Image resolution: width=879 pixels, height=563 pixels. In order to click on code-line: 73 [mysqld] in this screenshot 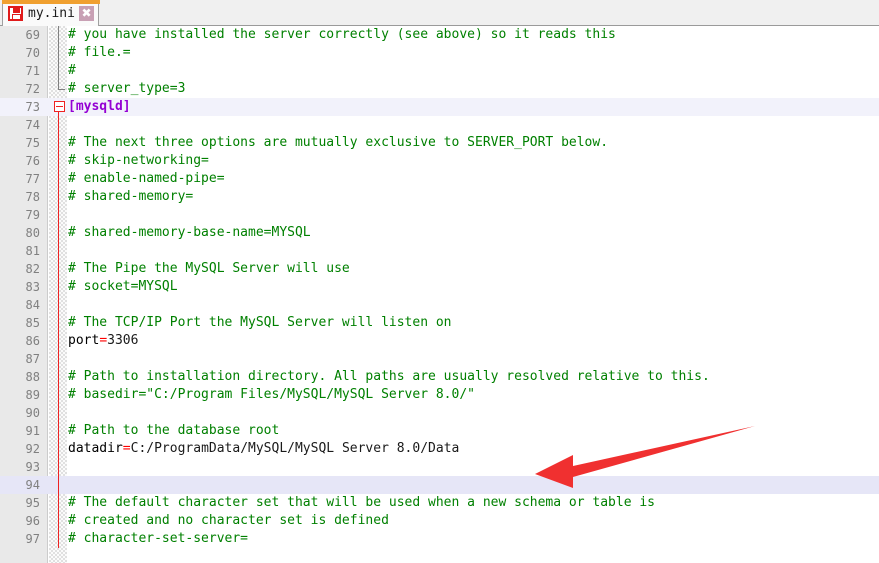, I will do `click(439, 107)`.